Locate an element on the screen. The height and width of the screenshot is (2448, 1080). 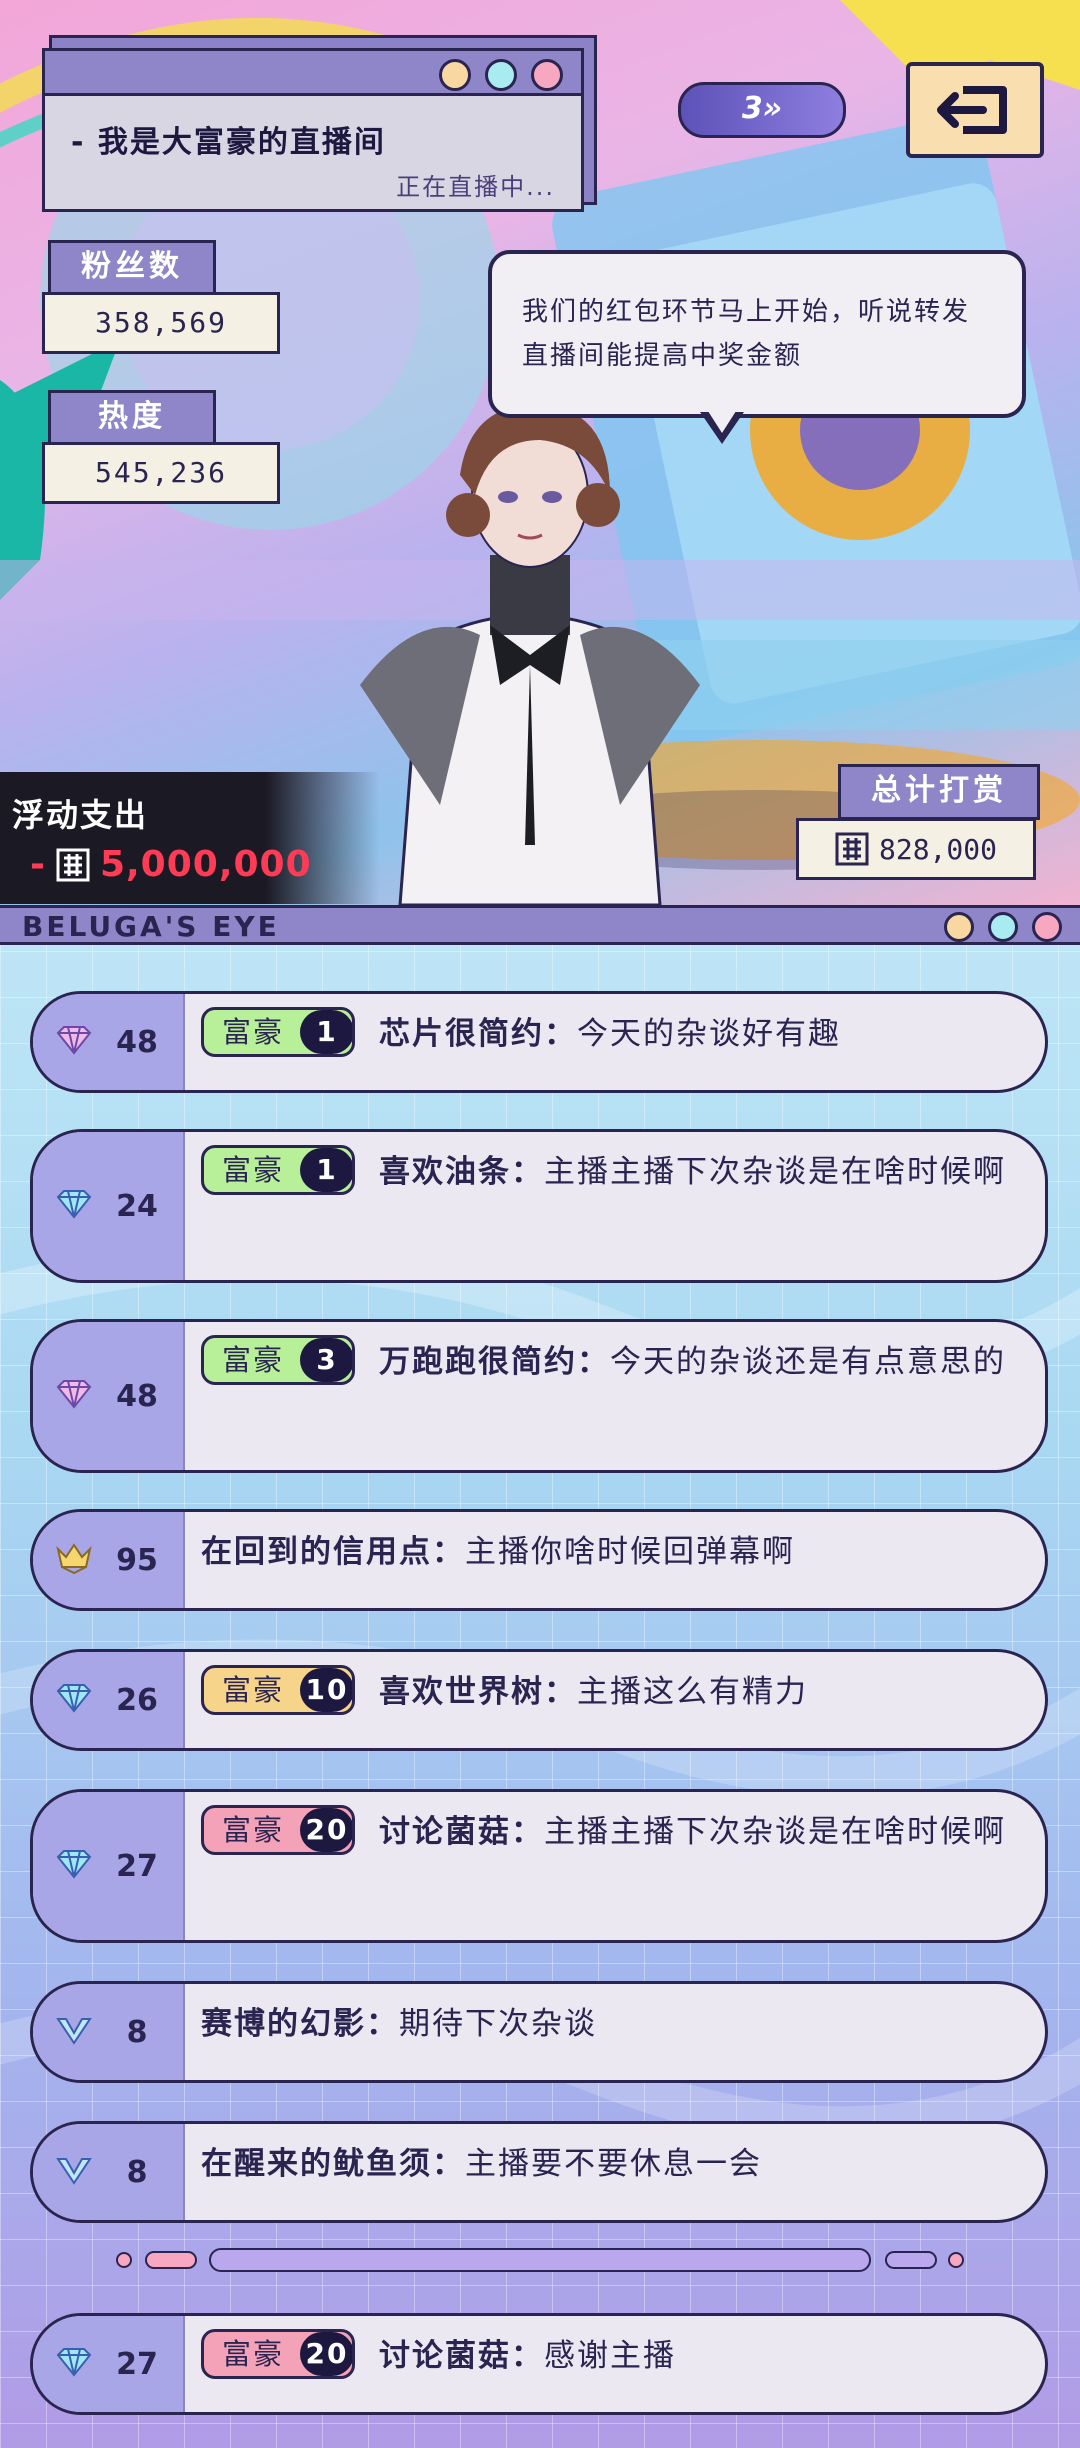
message-body: 富豪 20 讨论菌菇：感谢主播 is located at coordinates (623, 2355).